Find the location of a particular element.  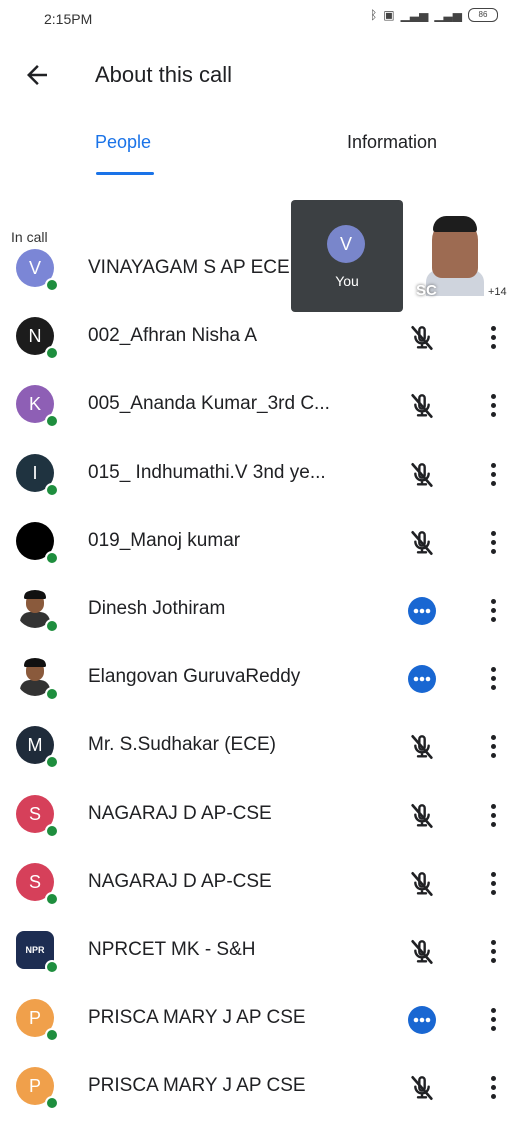

tab-bar: People Information is located at coordinates (256, 152).